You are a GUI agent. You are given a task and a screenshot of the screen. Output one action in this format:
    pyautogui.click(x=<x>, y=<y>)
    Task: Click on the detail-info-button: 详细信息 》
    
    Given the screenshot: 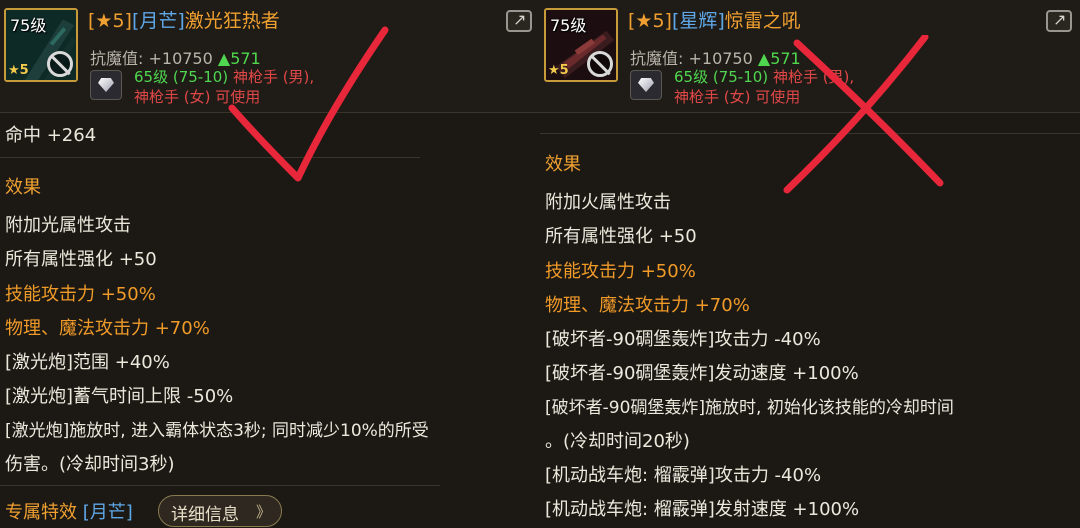 What is the action you would take?
    pyautogui.click(x=220, y=511)
    